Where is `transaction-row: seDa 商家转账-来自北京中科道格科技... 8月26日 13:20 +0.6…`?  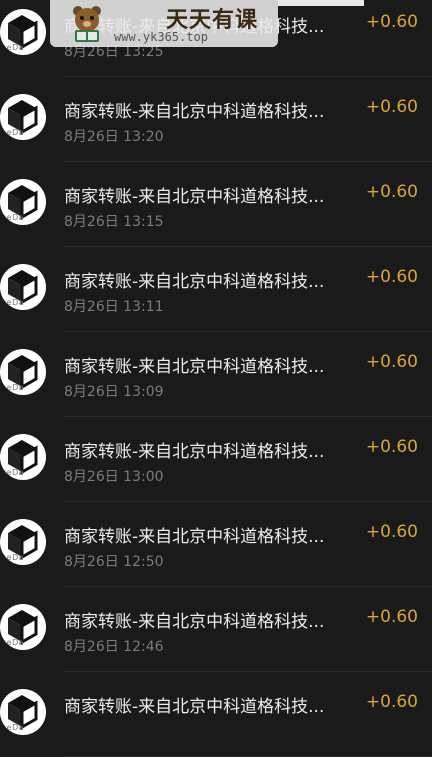
transaction-row: seDa 商家转账-来自北京中科道格科技... 8月26日 13:20 +0.6… is located at coordinates (216, 119).